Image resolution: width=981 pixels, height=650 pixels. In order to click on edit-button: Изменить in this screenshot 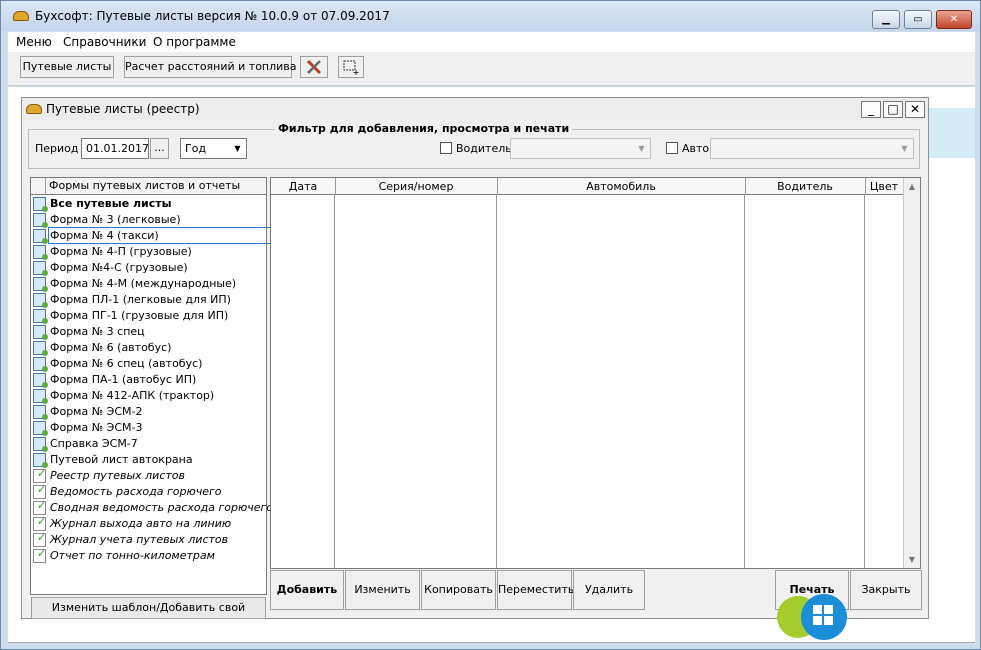, I will do `click(382, 590)`.